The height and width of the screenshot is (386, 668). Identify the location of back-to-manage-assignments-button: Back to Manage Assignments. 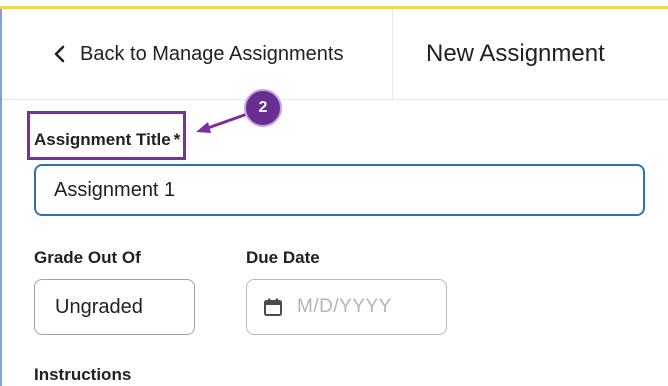
(197, 54).